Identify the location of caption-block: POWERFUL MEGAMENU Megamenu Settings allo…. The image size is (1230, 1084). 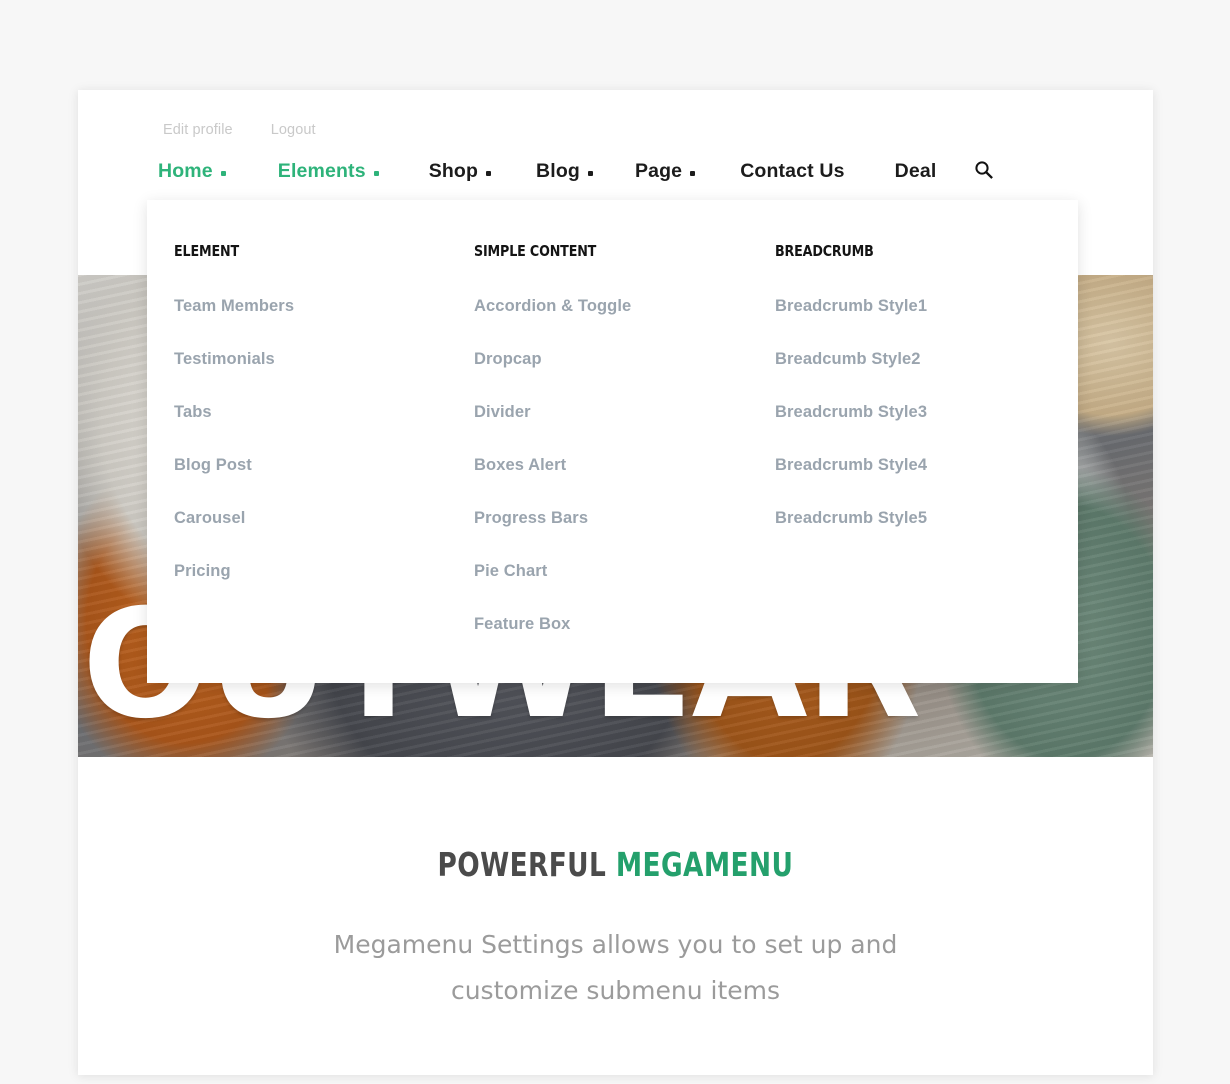
(615, 929).